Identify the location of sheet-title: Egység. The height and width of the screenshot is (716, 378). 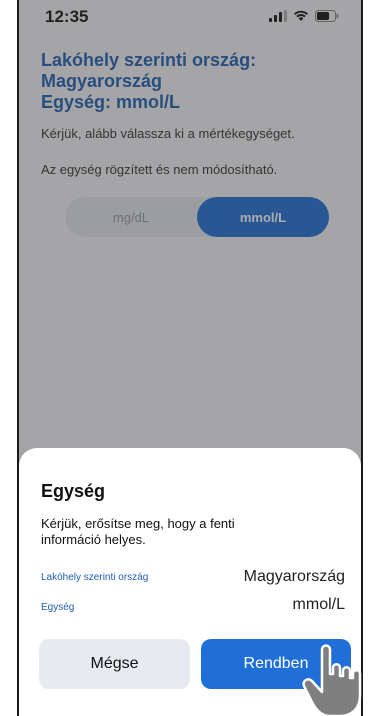
(73, 491).